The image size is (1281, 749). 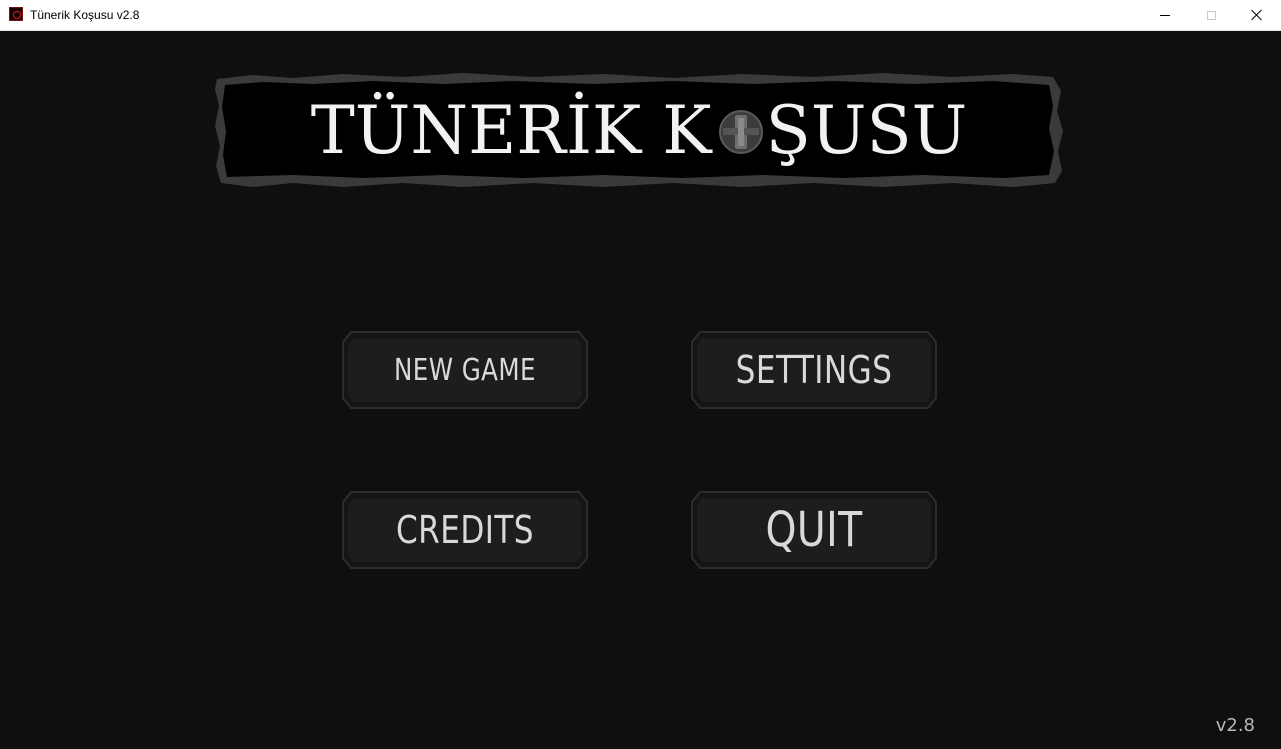 I want to click on window-title: Tünerik Koşusu v2.8, so click(x=85, y=15).